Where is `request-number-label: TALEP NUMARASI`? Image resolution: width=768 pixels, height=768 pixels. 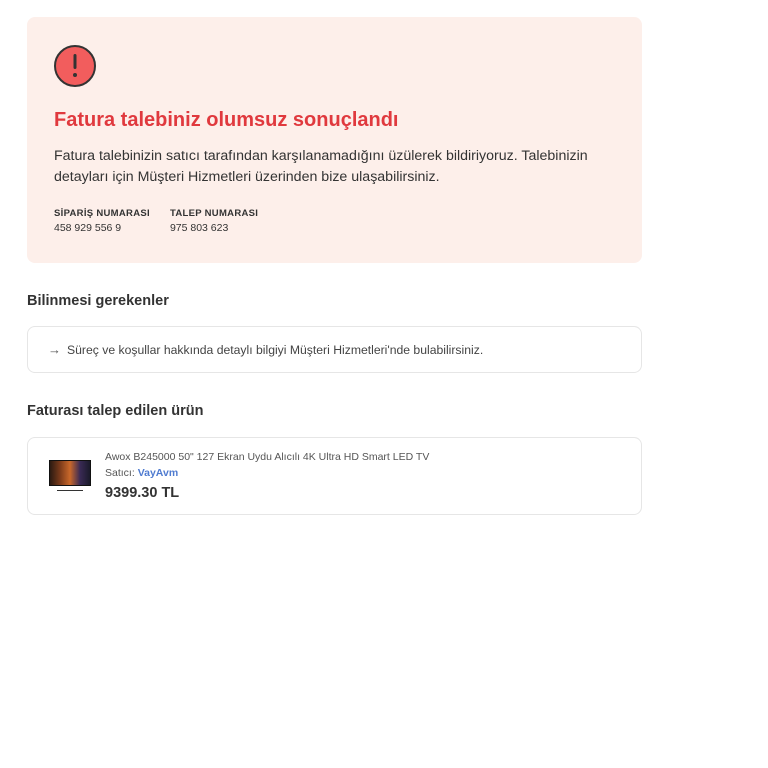
request-number-label: TALEP NUMARASI is located at coordinates (214, 213).